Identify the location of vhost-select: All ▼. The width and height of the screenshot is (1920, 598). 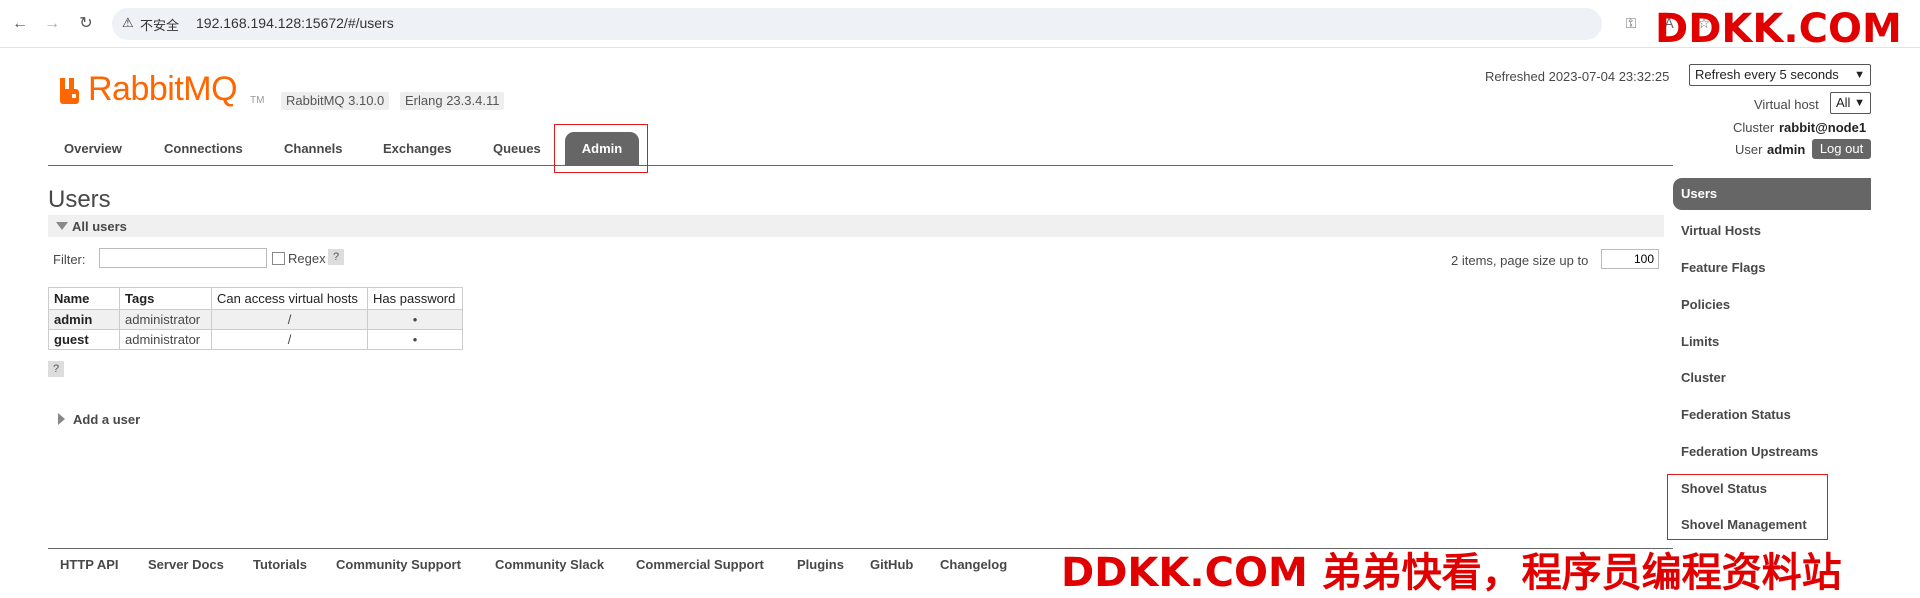
(1850, 103).